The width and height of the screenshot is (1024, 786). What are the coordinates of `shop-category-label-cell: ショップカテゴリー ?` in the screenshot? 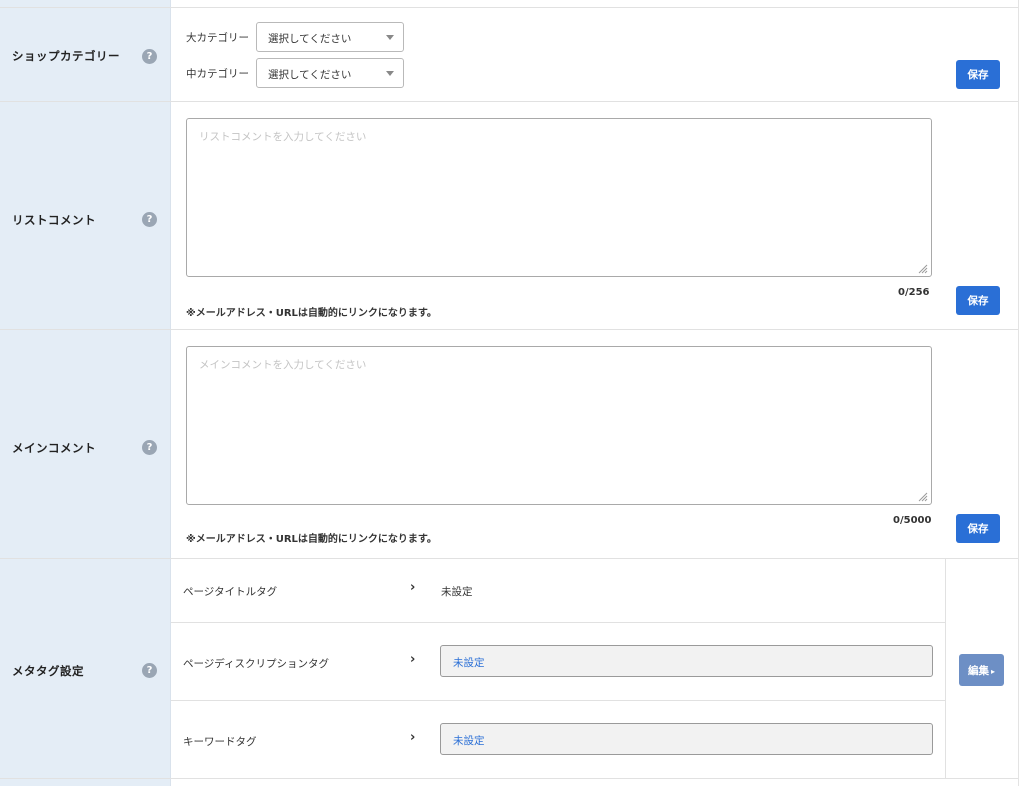 It's located at (85, 54).